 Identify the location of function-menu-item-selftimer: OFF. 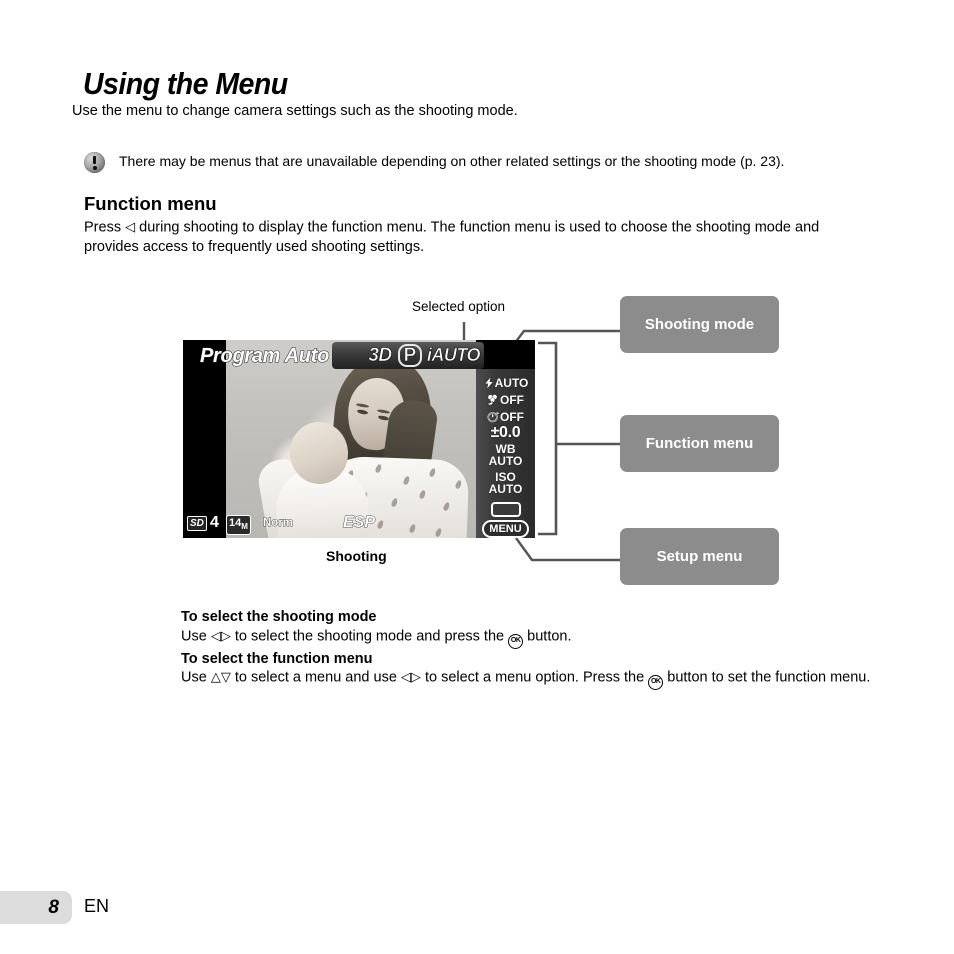
(505, 417).